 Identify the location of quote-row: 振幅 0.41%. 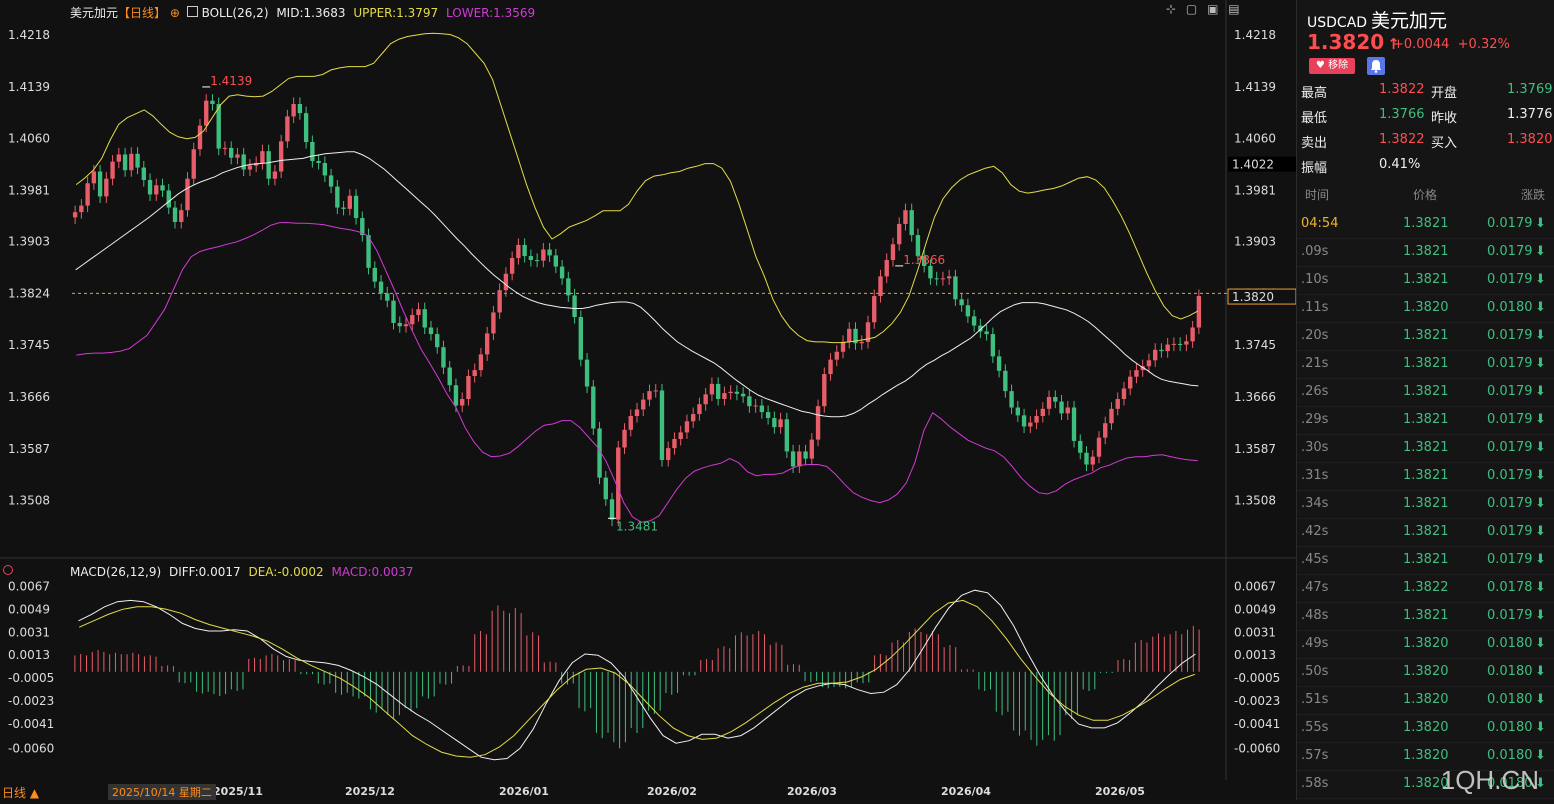
(1426, 168).